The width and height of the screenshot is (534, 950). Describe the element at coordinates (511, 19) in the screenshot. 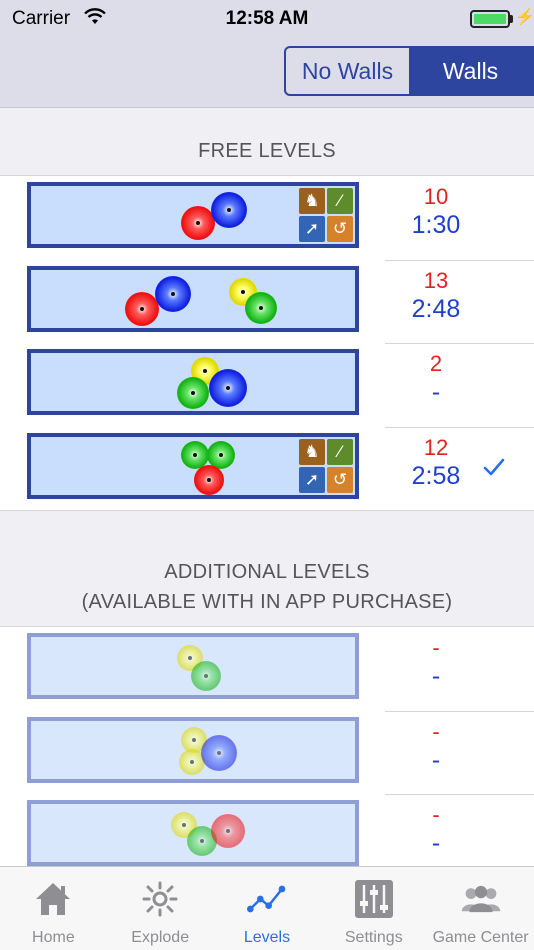

I see `battery-cap` at that location.